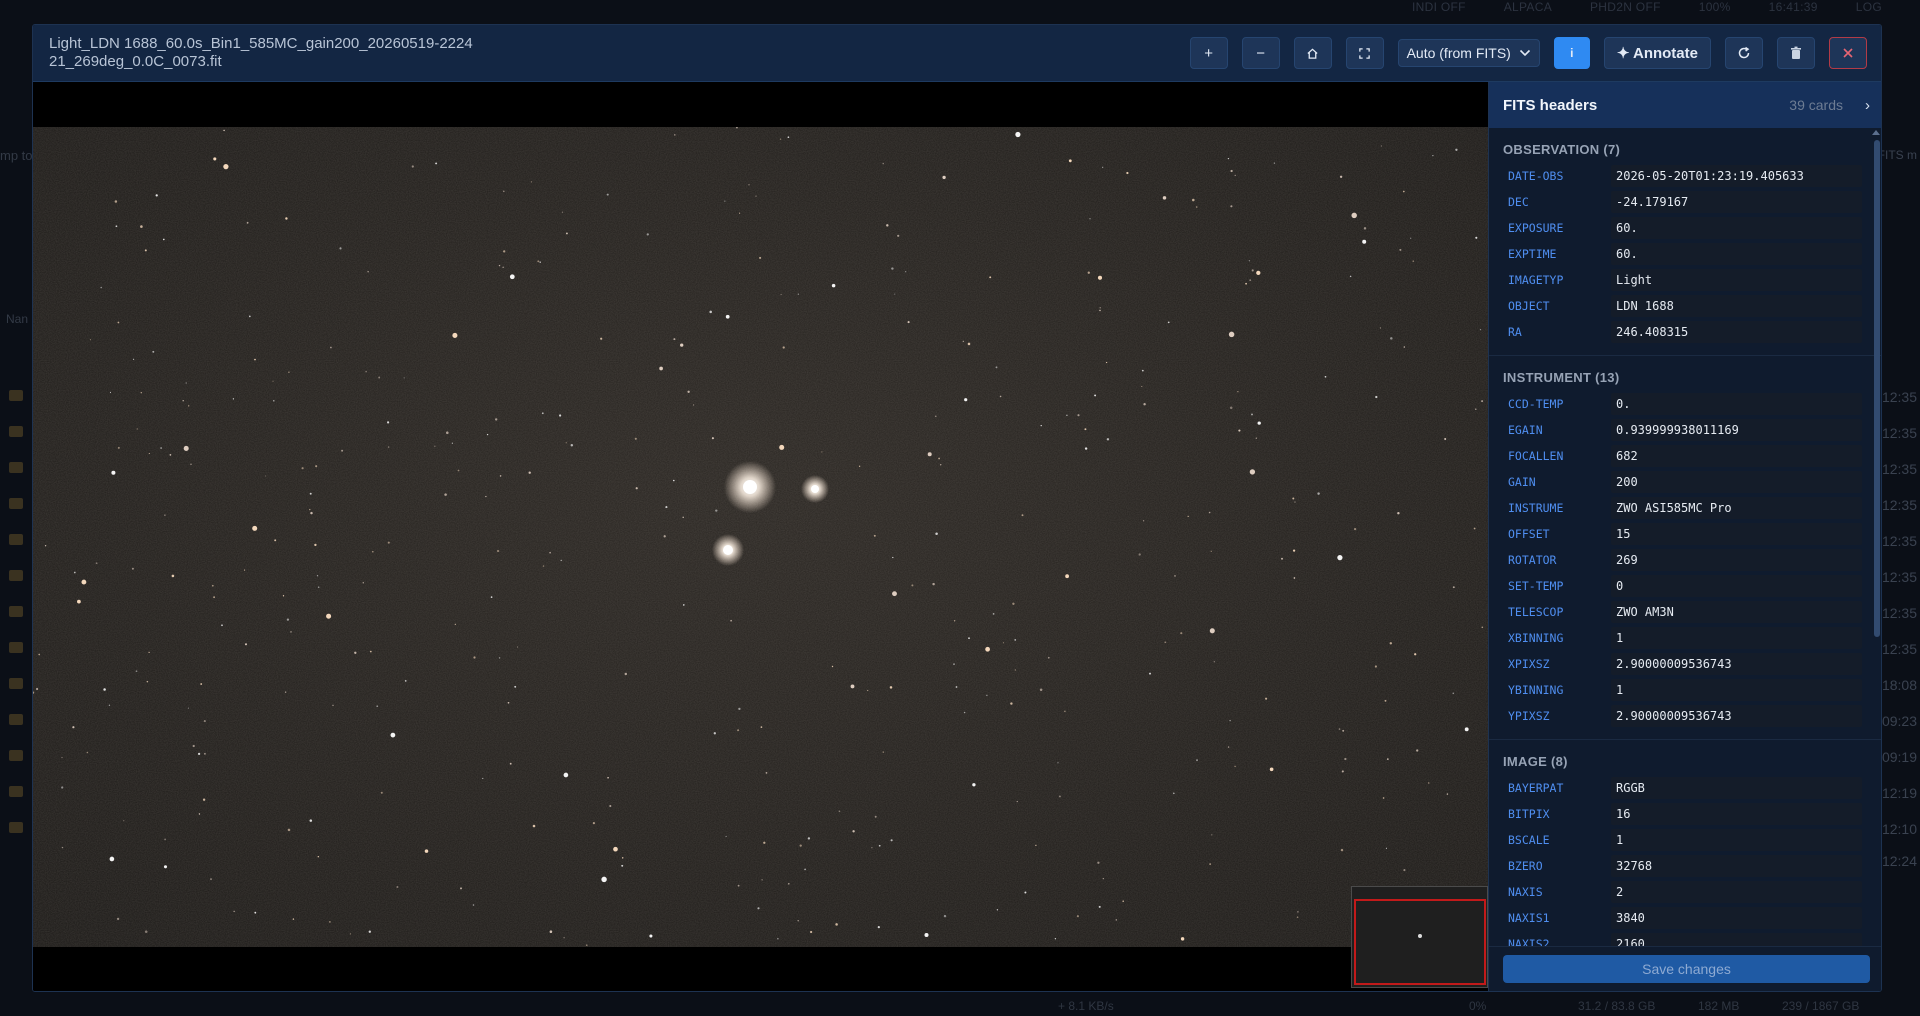 The image size is (1920, 1016). Describe the element at coordinates (1876, 132) in the screenshot. I see `scroll-up-icon` at that location.